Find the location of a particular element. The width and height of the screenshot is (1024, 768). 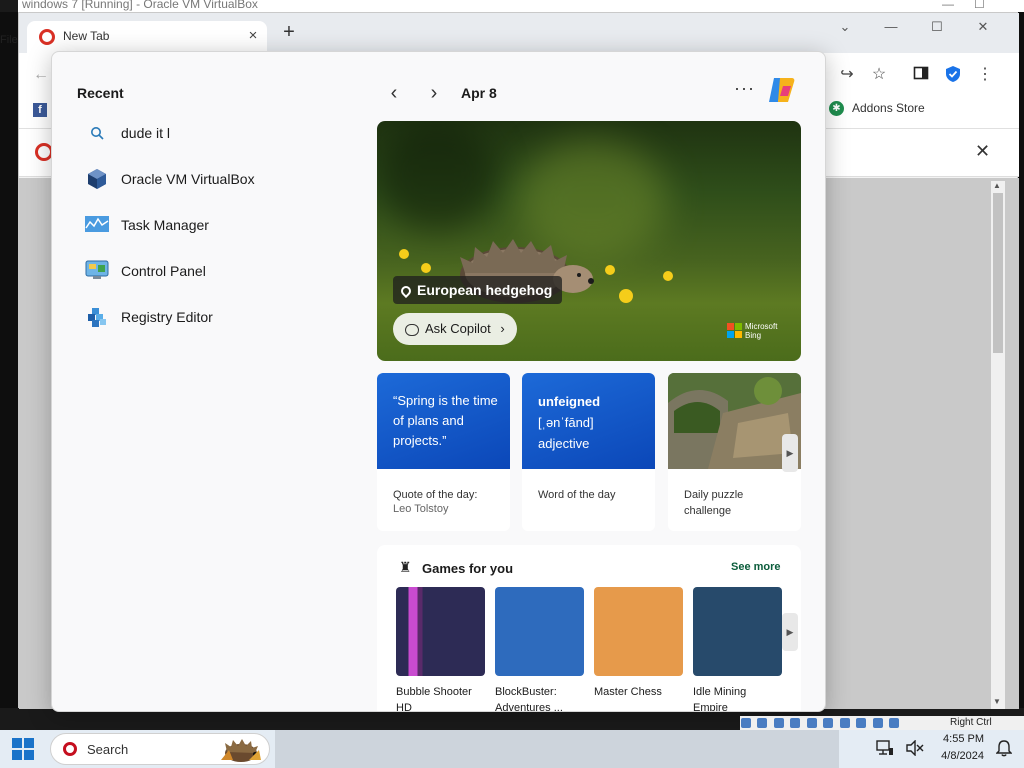

next-day-icon: › is located at coordinates (434, 93).